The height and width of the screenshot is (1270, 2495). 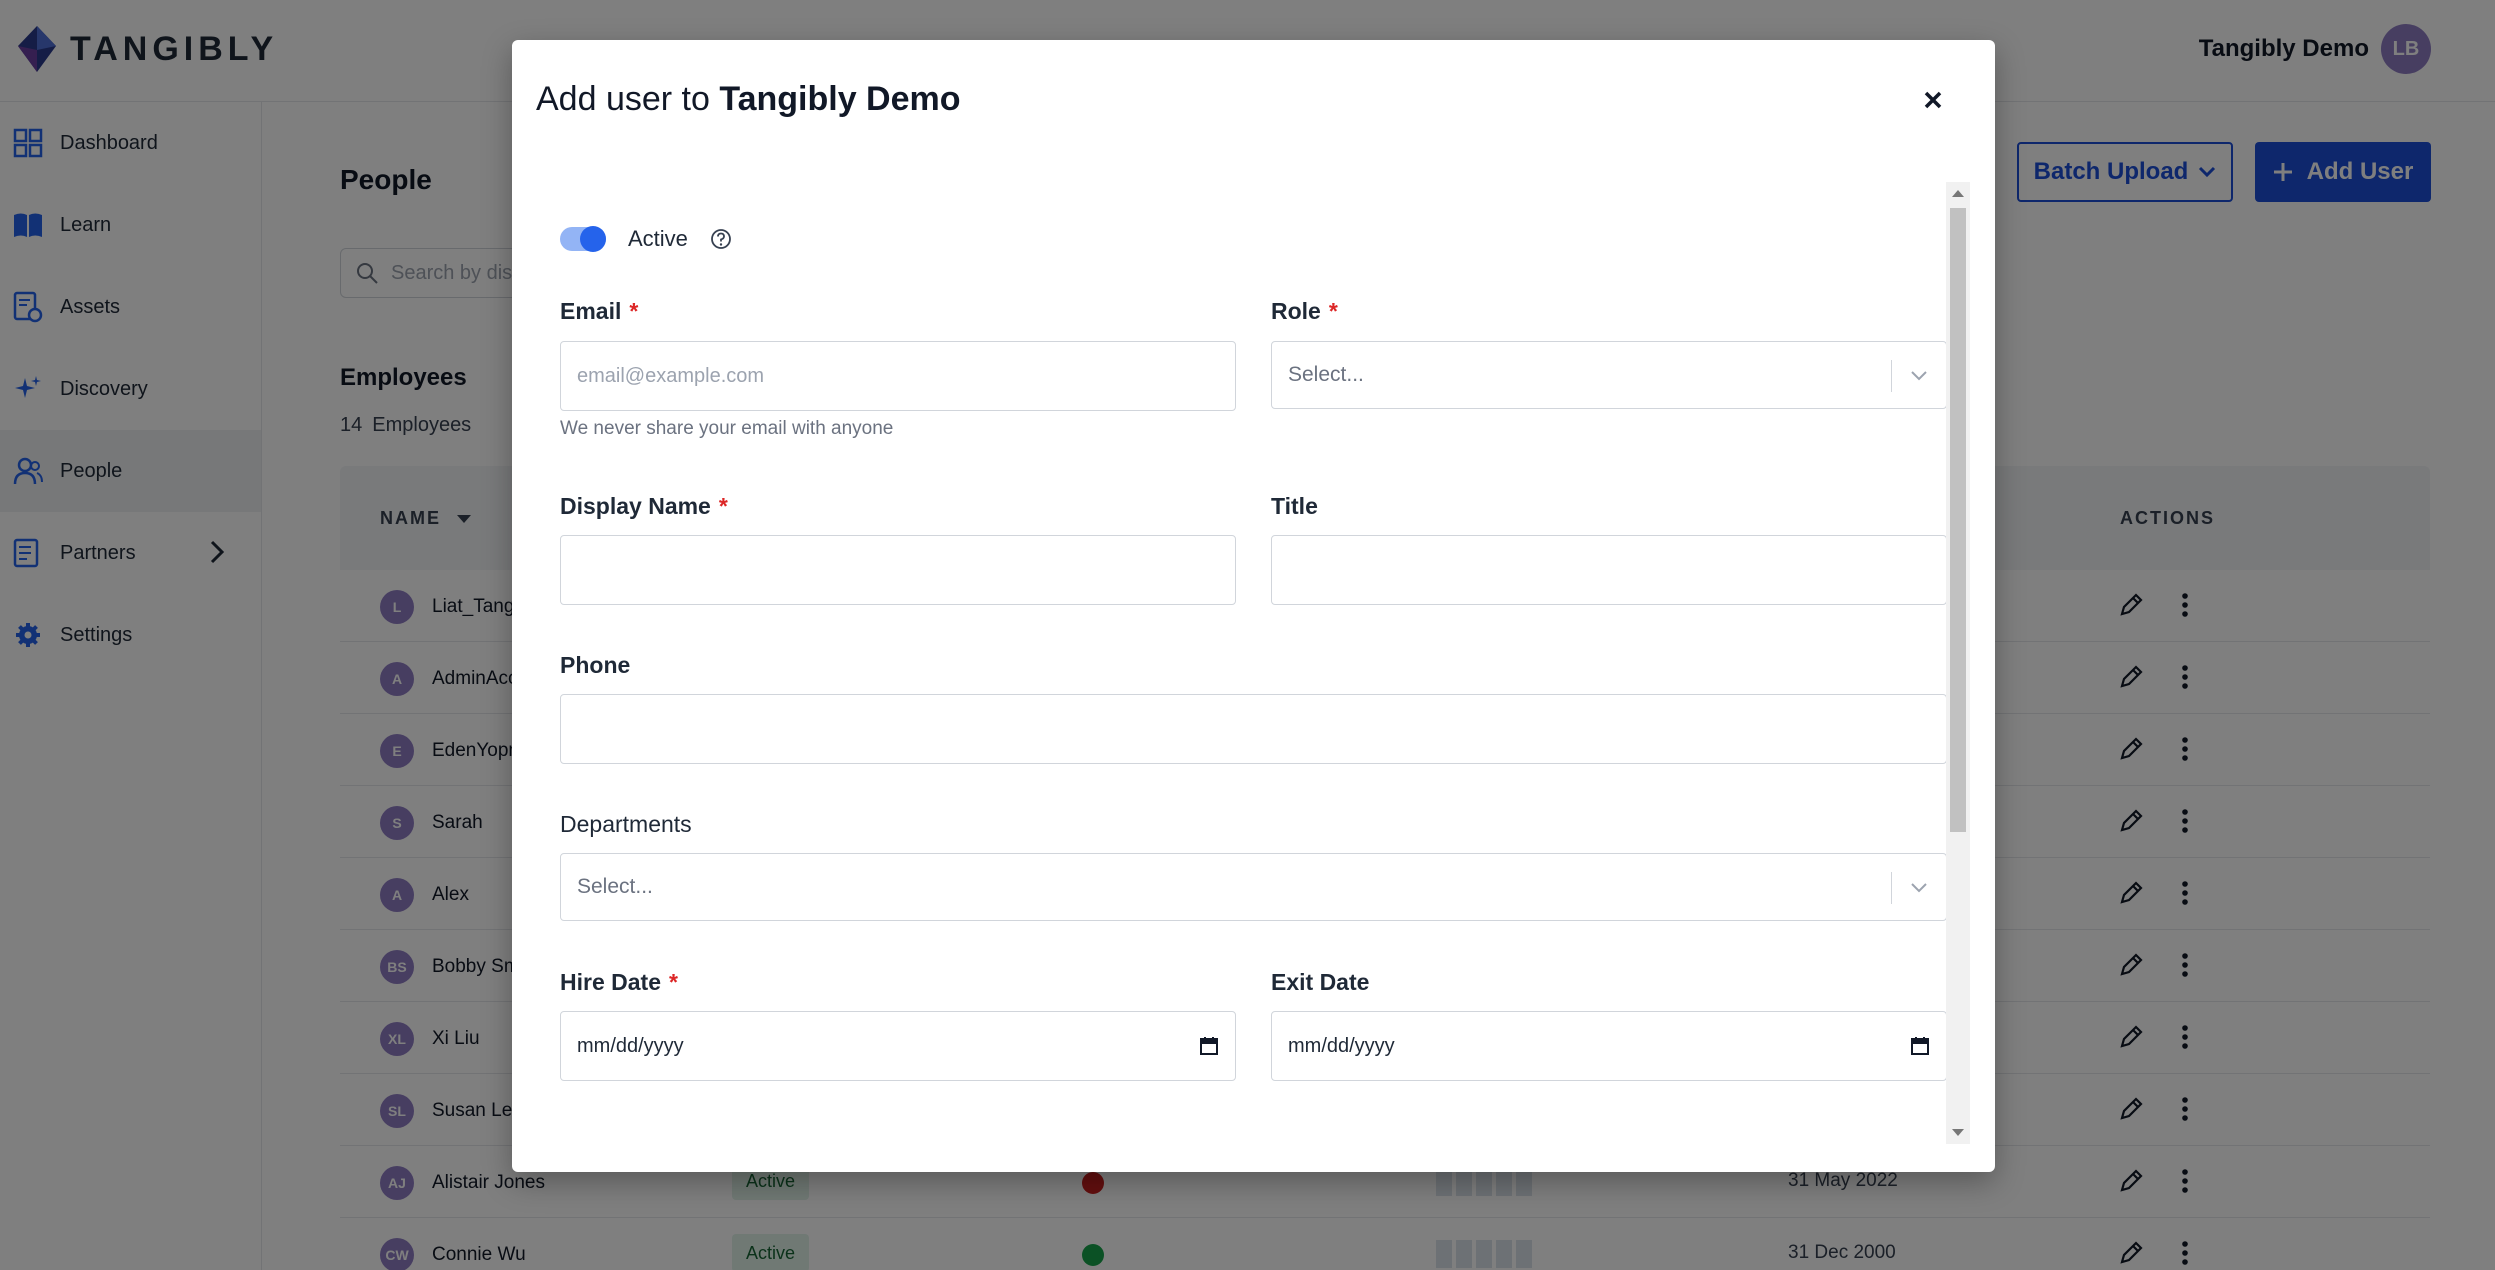 What do you see at coordinates (898, 376) in the screenshot?
I see `email-field` at bounding box center [898, 376].